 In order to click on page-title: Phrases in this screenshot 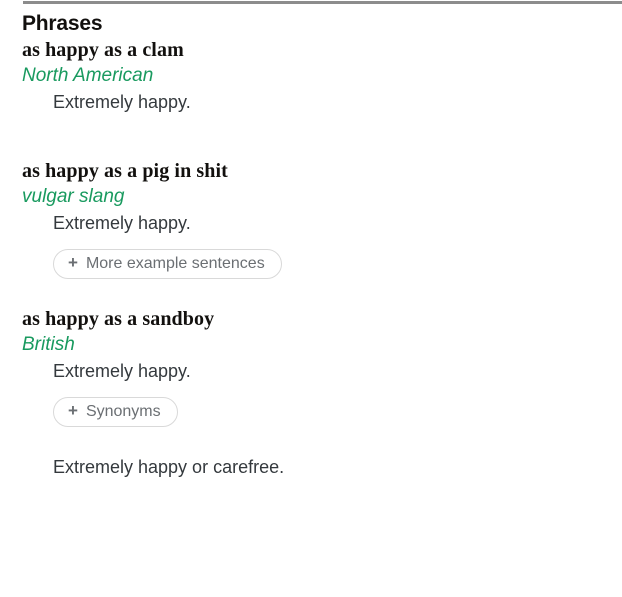, I will do `click(62, 23)`.